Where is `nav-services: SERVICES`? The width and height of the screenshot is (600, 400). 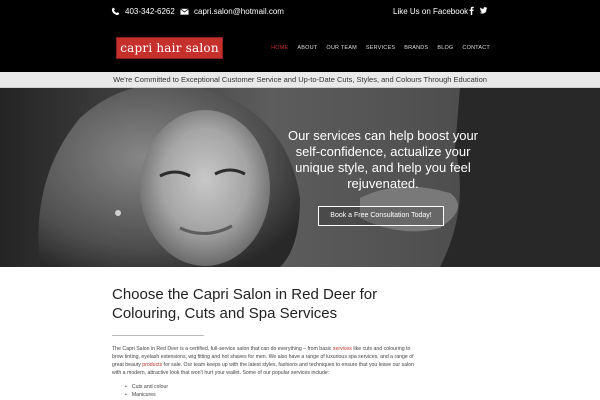
nav-services: SERVICES is located at coordinates (380, 48).